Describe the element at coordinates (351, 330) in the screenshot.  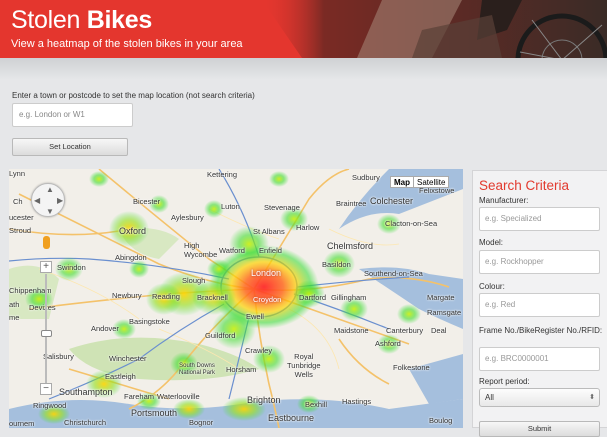
I see `place-label: Maidstone` at that location.